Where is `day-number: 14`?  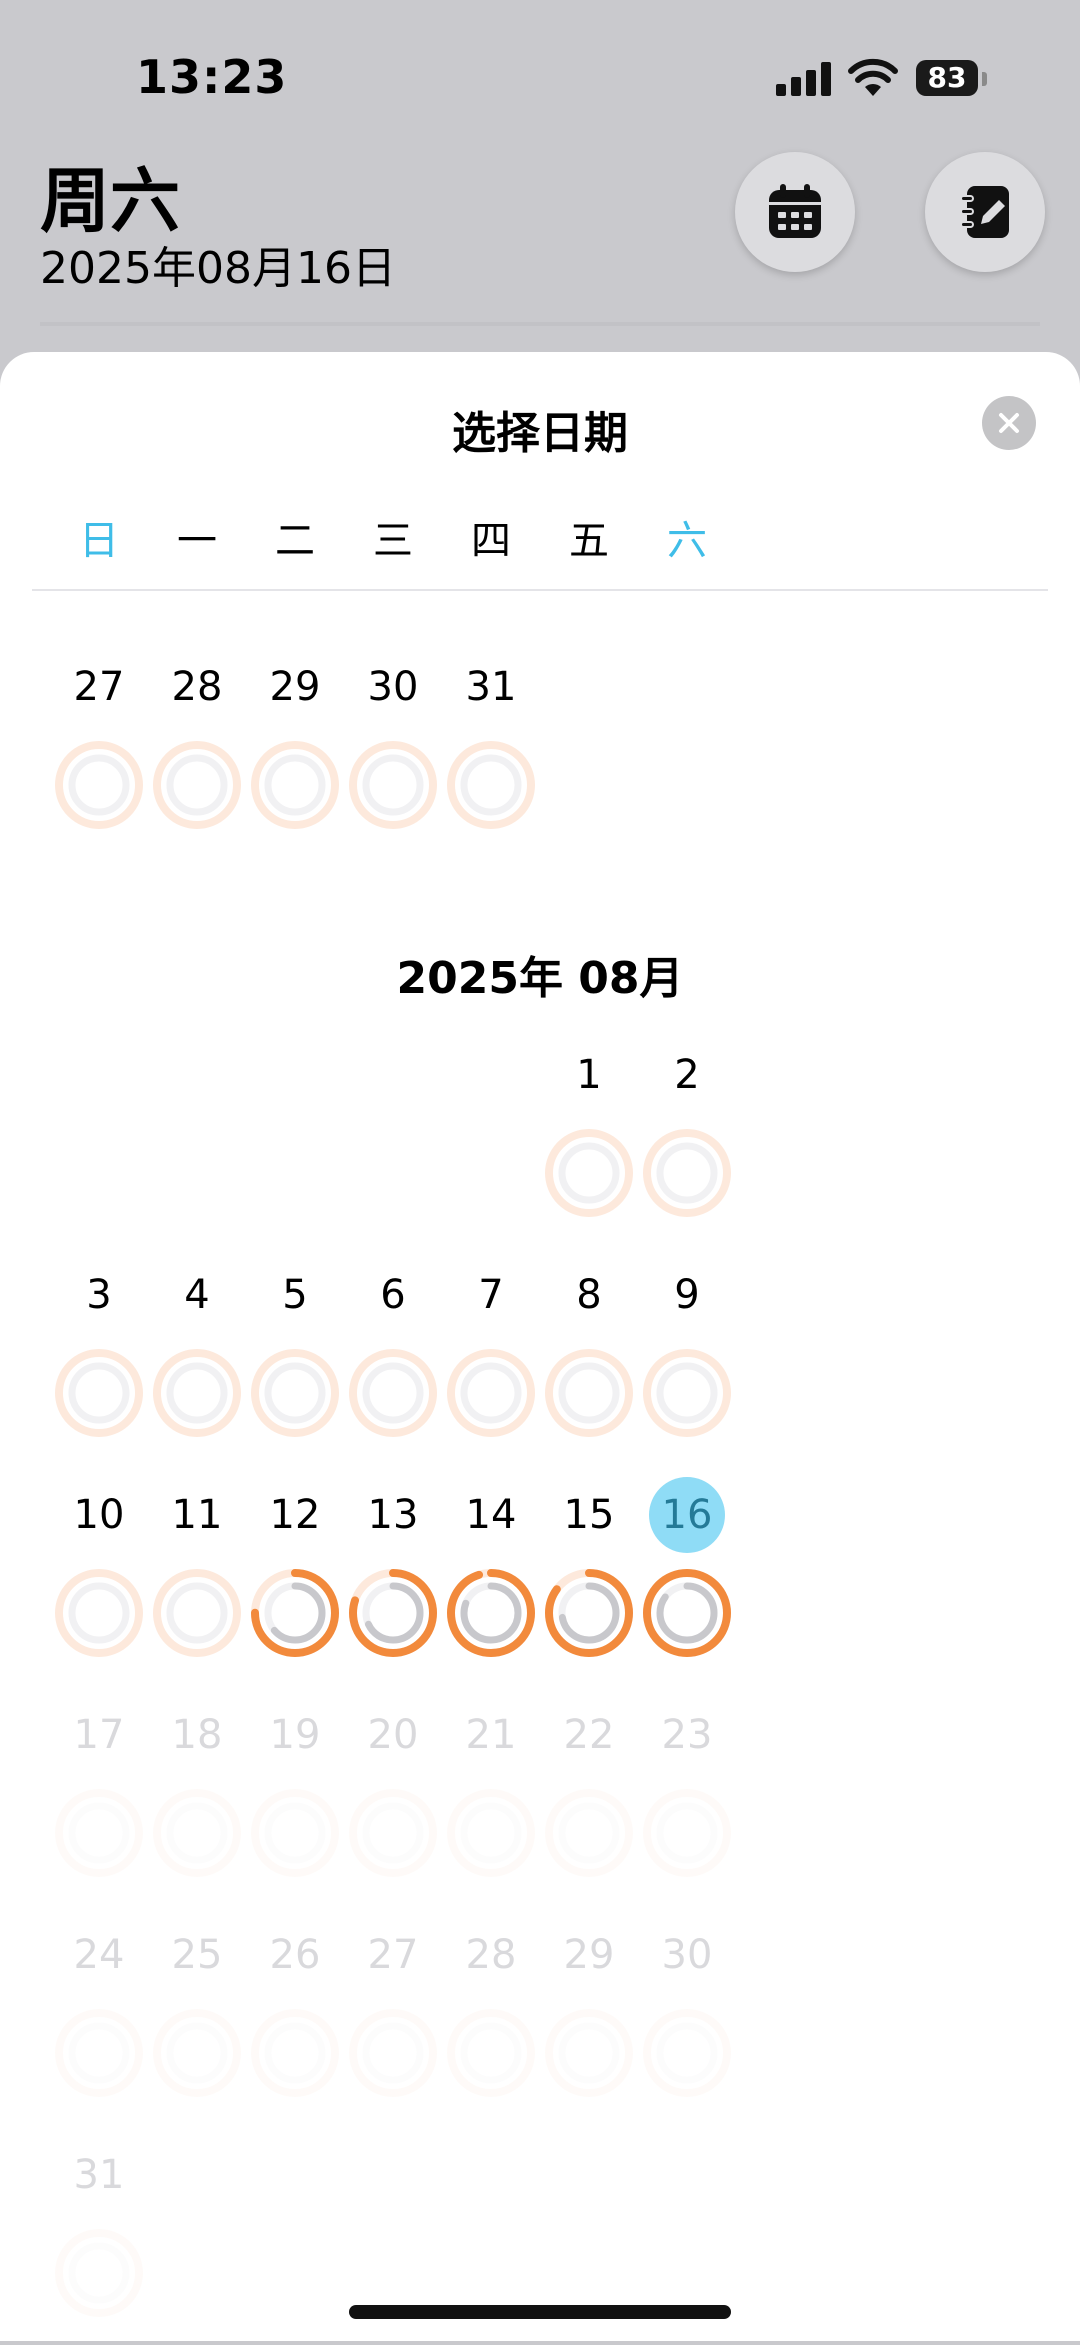
day-number: 14 is located at coordinates (491, 1515).